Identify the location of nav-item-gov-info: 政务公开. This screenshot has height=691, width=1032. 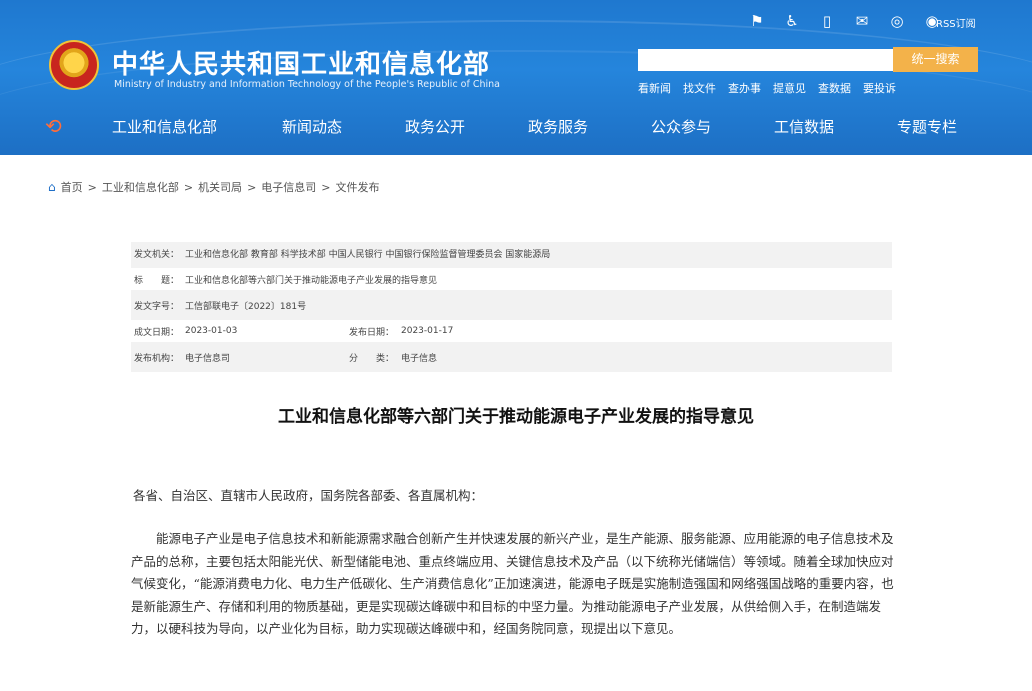
(435, 126).